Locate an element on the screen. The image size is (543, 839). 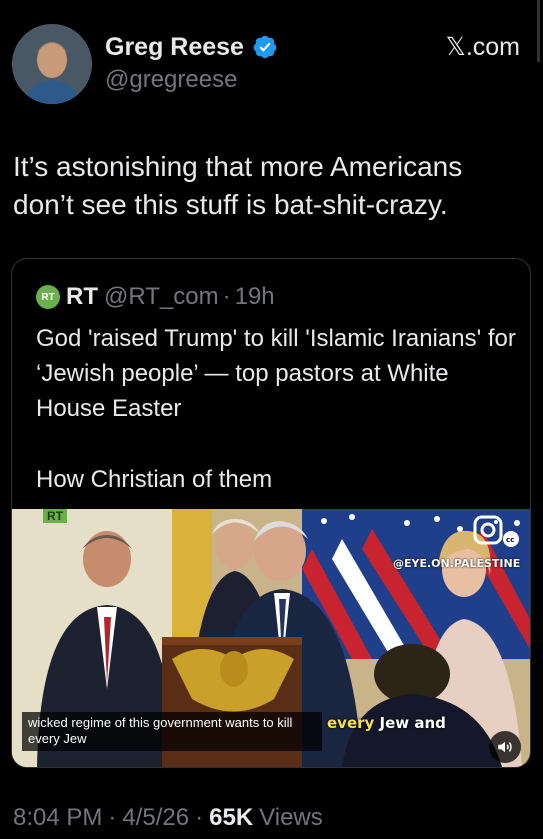
quote-header: RT RT @RT_com · 19h is located at coordinates (155, 297).